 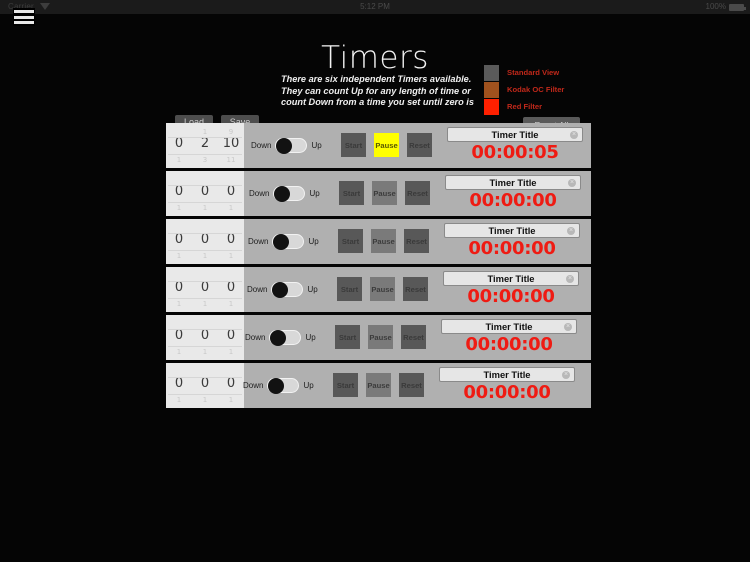 I want to click on duration-picker: 0 1 1 2 3 9 10 11, so click(x=205, y=145).